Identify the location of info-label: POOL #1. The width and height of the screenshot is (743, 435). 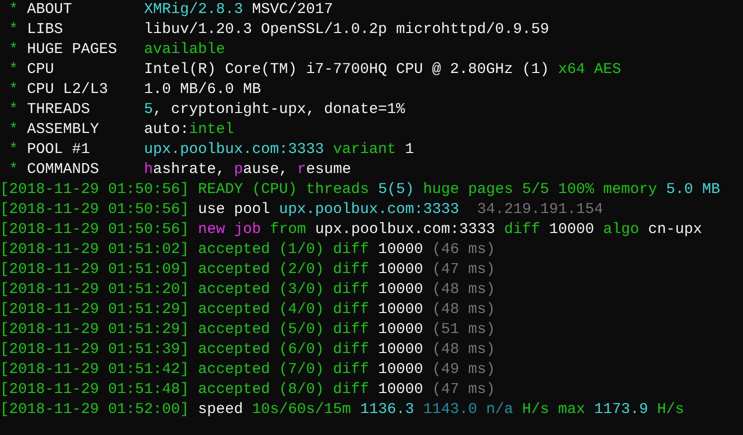
(59, 150).